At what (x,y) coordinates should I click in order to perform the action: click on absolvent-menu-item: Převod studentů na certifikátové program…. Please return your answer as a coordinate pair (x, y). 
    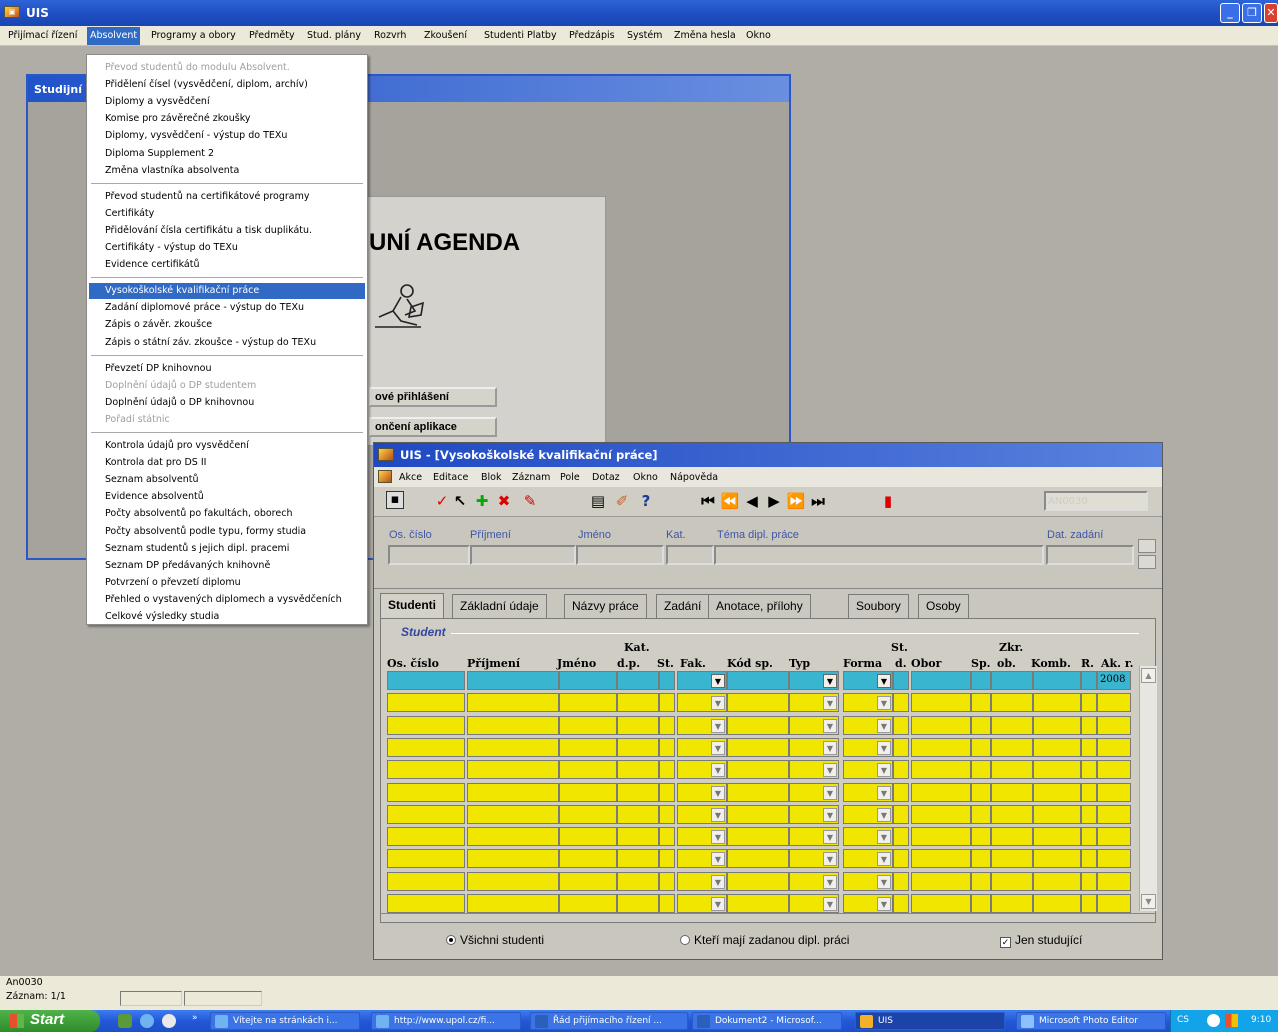
    Looking at the image, I should click on (227, 197).